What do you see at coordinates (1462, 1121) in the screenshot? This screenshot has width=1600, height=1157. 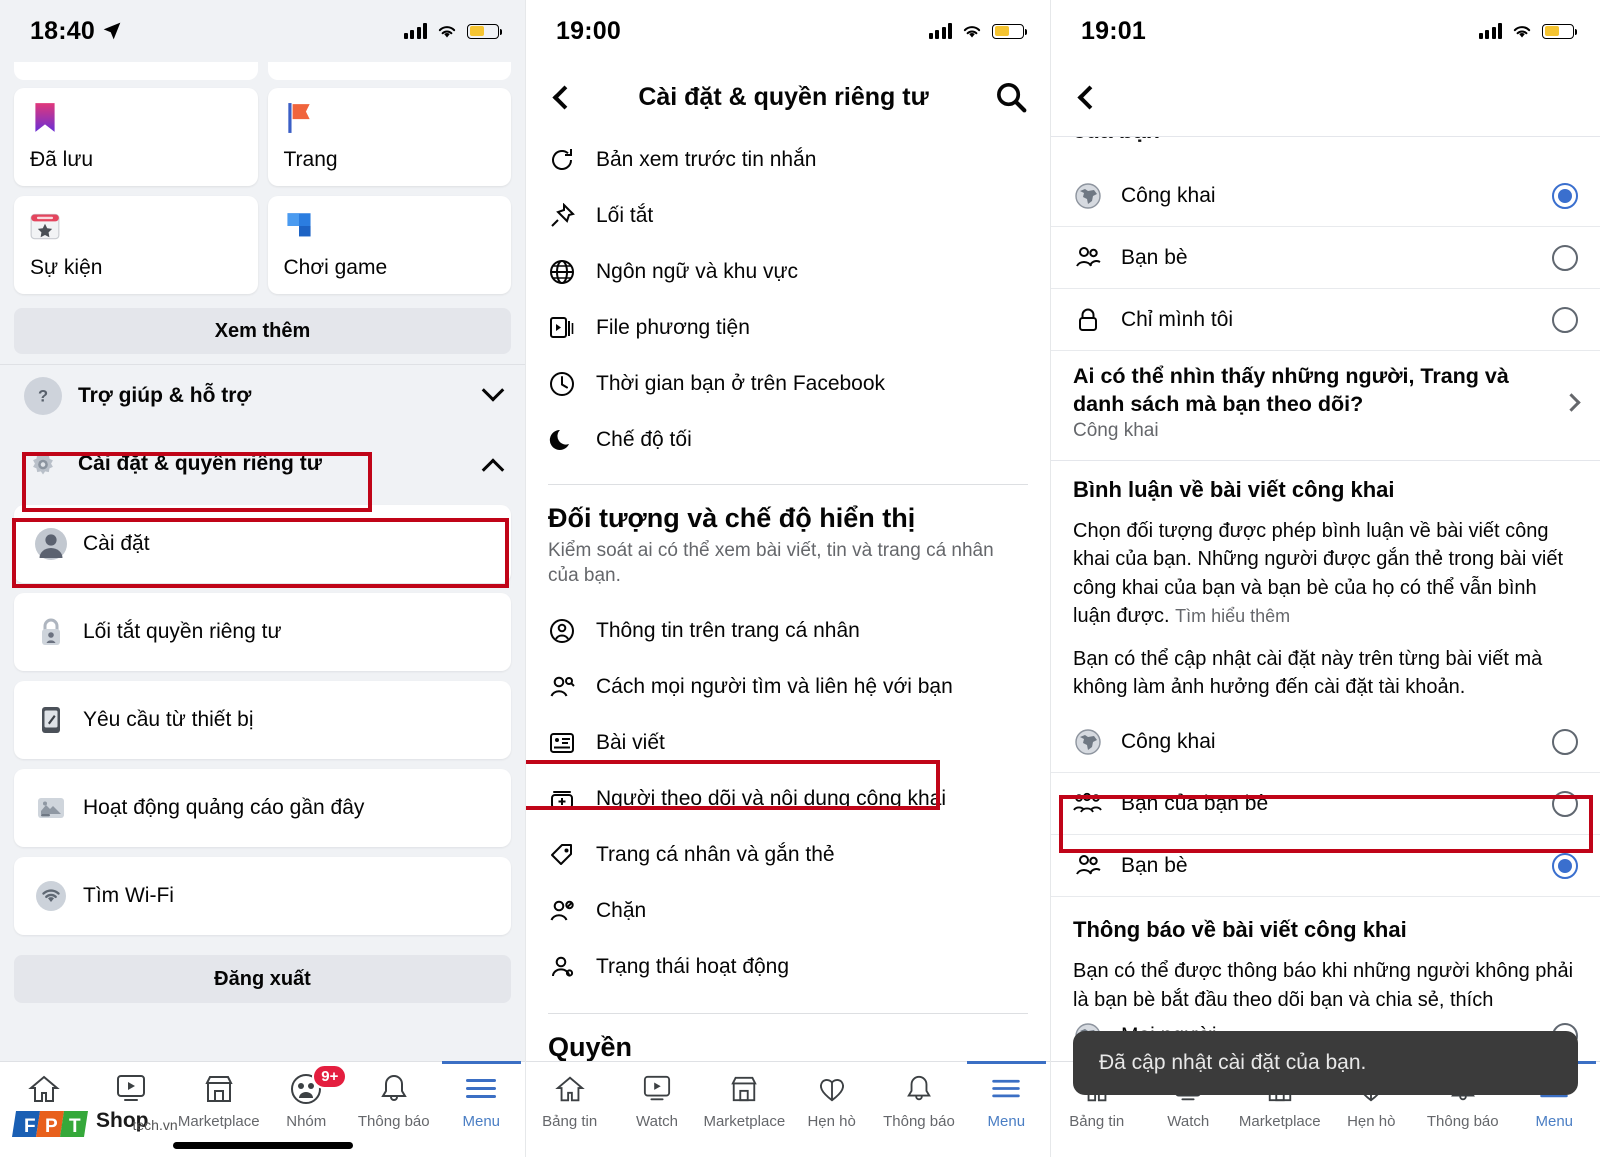 I see `tab-label: Thông báo` at bounding box center [1462, 1121].